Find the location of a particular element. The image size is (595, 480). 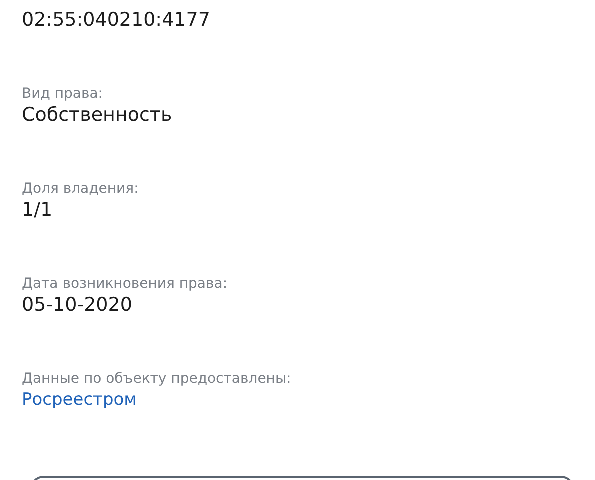

field-label: Доля владения: is located at coordinates (81, 189).